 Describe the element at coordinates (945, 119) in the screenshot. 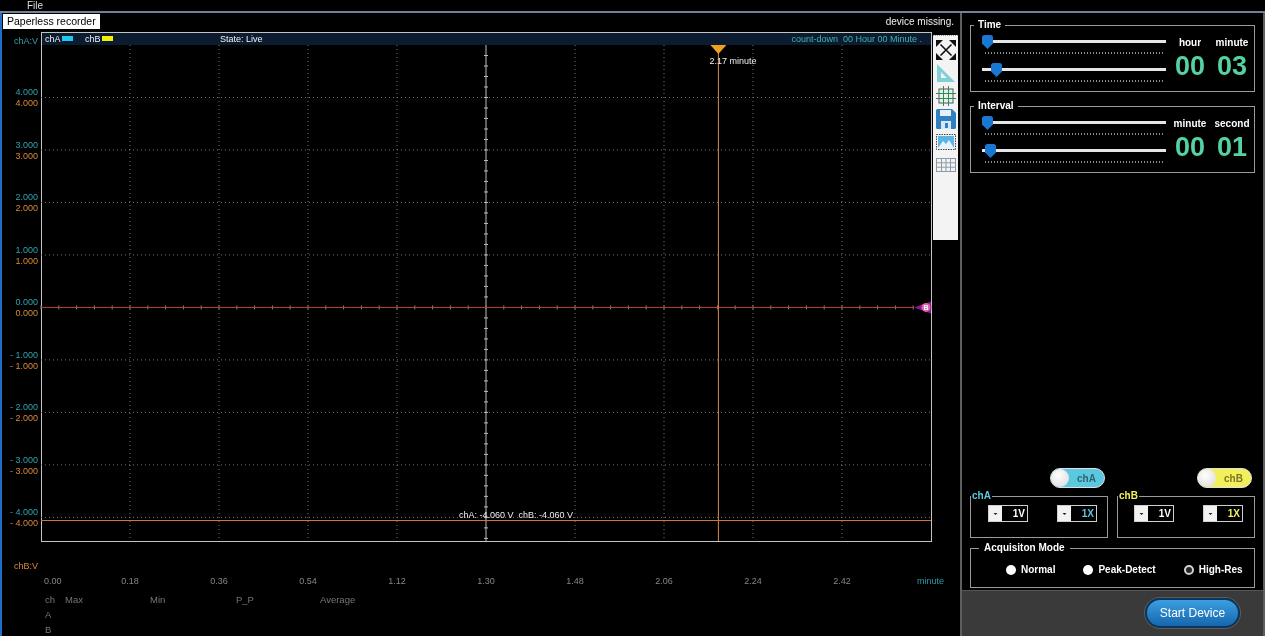

I see `save-icon` at that location.